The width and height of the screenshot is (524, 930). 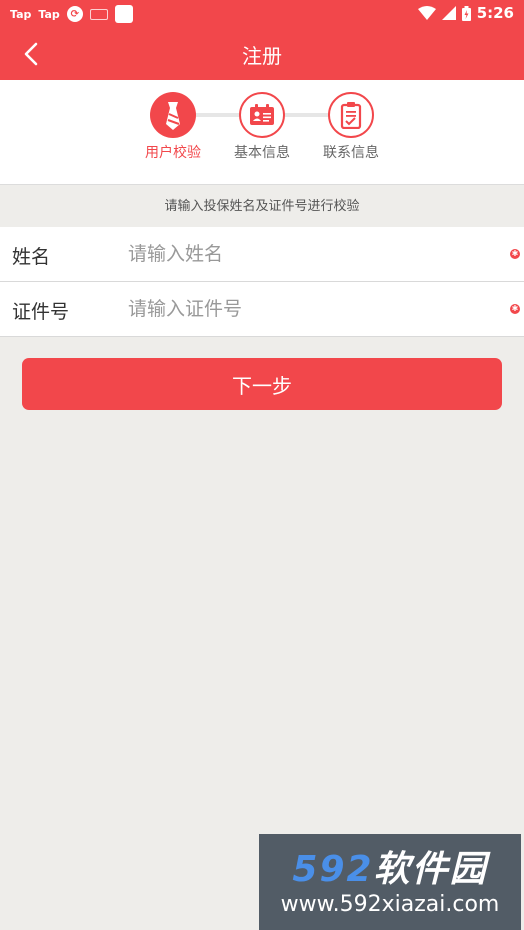 What do you see at coordinates (262, 206) in the screenshot?
I see `verification-hint: 请输入投保姓名及证件号进行校验` at bounding box center [262, 206].